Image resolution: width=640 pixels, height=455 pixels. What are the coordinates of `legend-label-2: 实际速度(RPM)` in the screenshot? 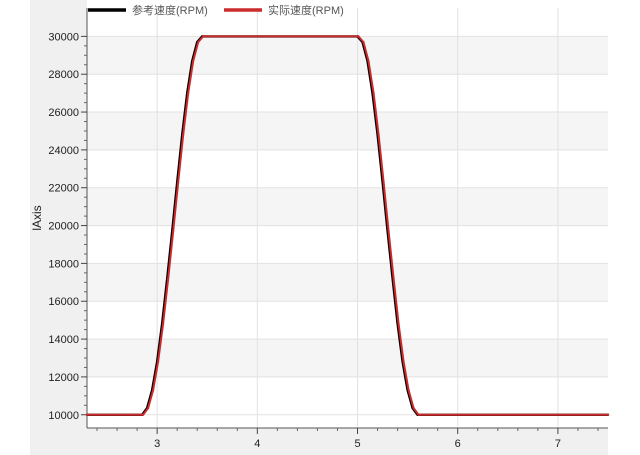 It's located at (306, 10).